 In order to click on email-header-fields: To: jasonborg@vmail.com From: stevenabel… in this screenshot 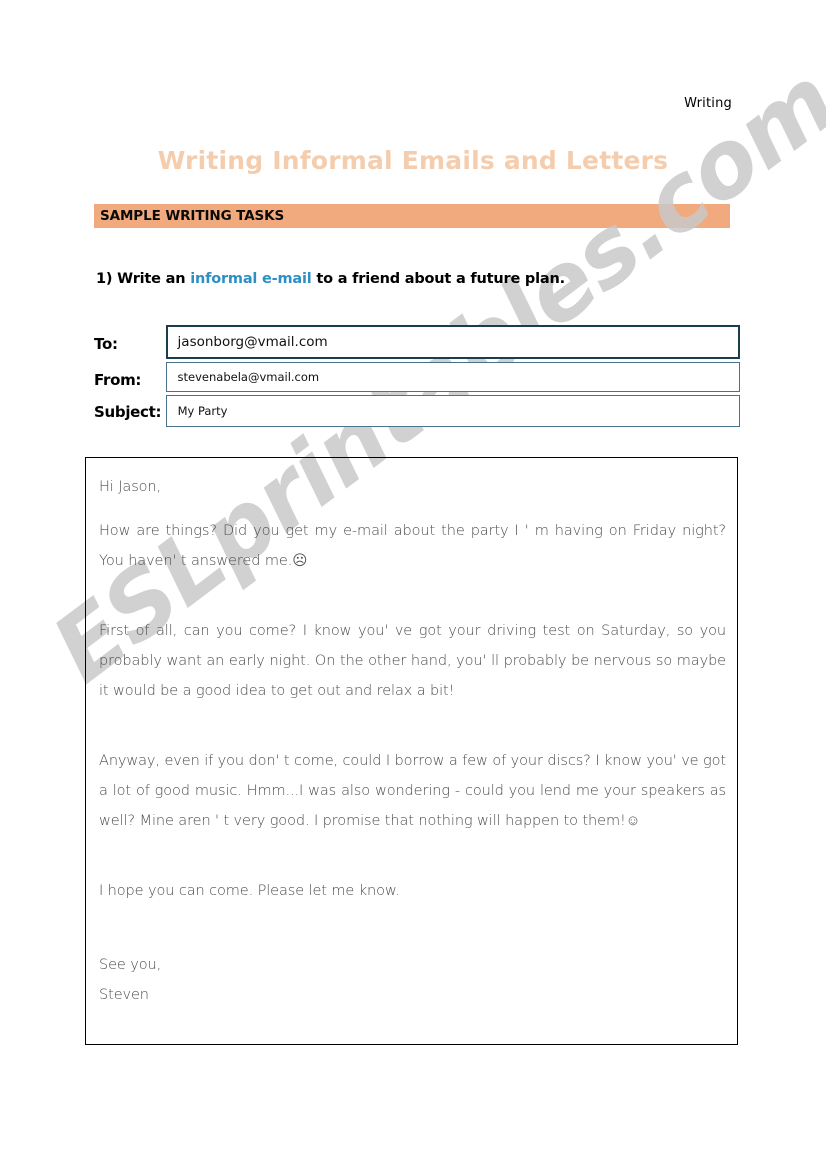, I will do `click(417, 376)`.